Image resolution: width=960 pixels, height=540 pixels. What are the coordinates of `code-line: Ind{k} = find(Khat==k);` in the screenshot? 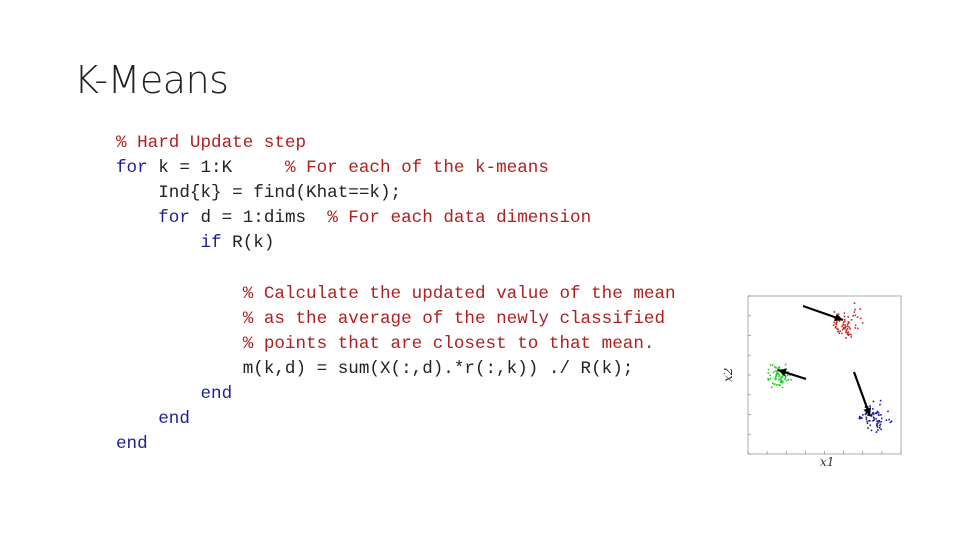 It's located at (396, 193).